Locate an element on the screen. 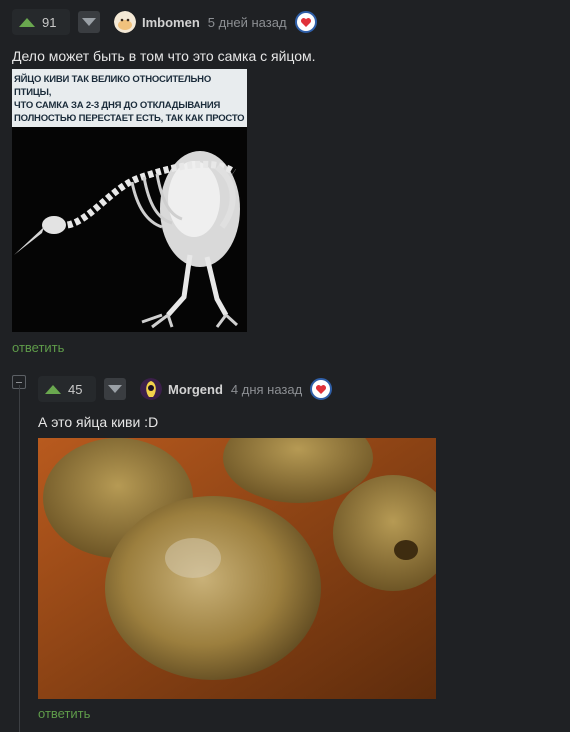 The width and height of the screenshot is (570, 732). comment-score: 91 is located at coordinates (49, 22).